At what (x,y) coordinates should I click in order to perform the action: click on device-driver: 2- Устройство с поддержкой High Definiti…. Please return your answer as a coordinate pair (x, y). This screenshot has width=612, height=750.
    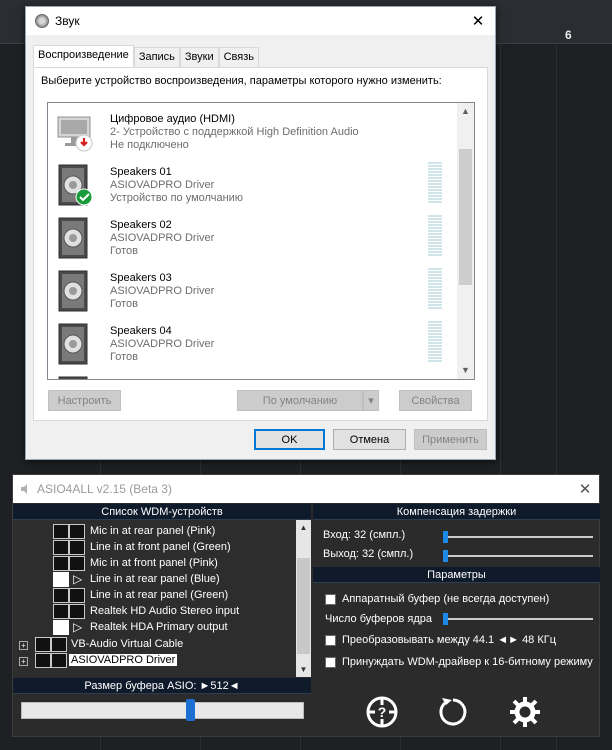
    Looking at the image, I should click on (234, 132).